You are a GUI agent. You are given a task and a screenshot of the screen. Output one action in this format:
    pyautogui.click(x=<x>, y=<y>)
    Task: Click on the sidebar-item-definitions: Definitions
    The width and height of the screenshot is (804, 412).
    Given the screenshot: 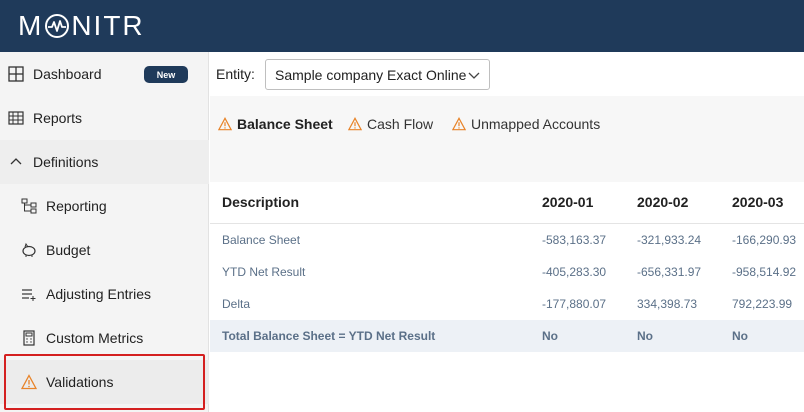 What is the action you would take?
    pyautogui.click(x=104, y=162)
    